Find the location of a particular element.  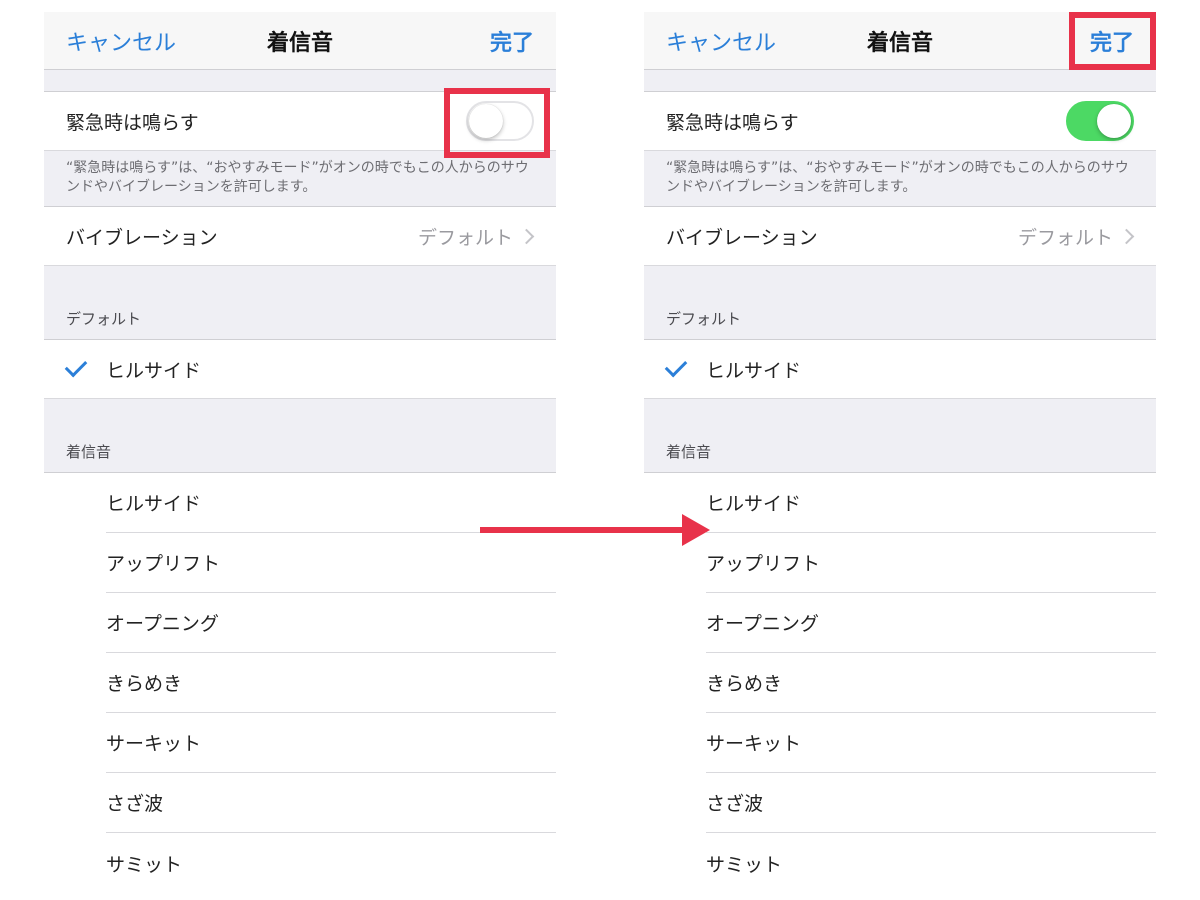

transition-arrow is located at coordinates (586, 530).